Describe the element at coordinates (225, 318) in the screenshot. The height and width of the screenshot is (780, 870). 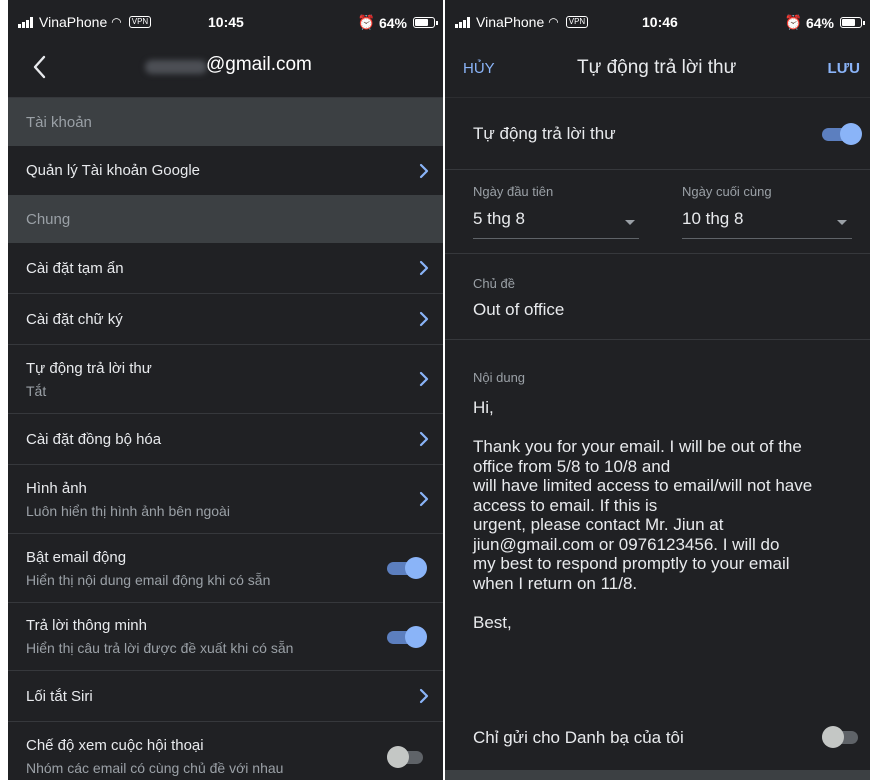
I see `settings-item-signature: Cài đặt chữ ký` at that location.